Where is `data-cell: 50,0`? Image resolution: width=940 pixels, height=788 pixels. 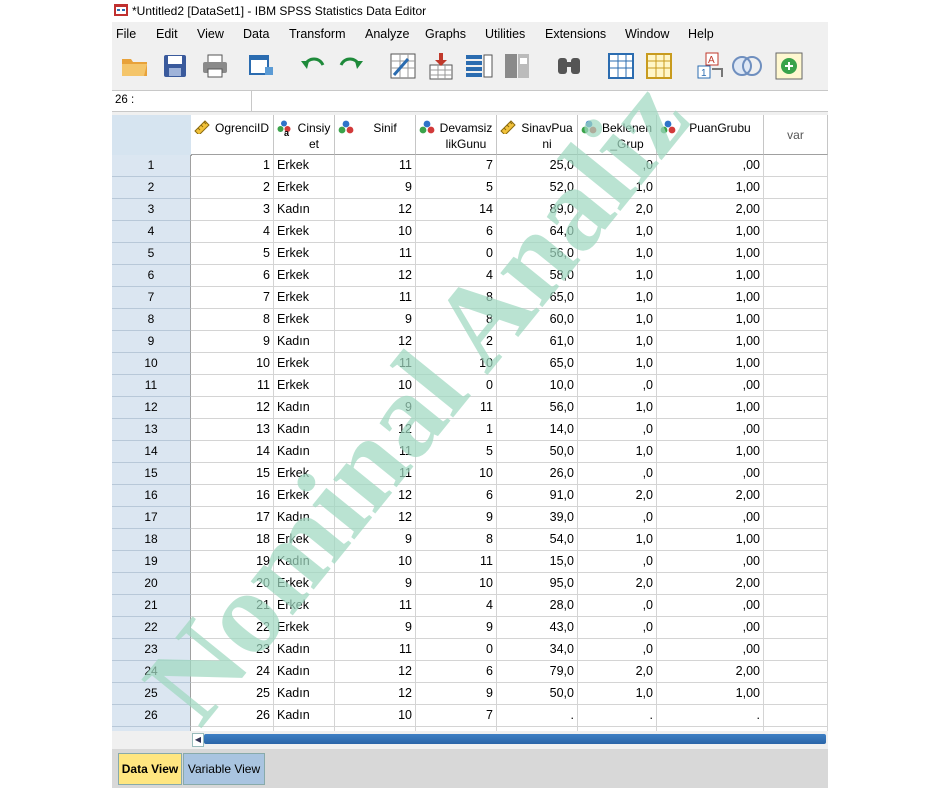
data-cell: 50,0 is located at coordinates (537, 452).